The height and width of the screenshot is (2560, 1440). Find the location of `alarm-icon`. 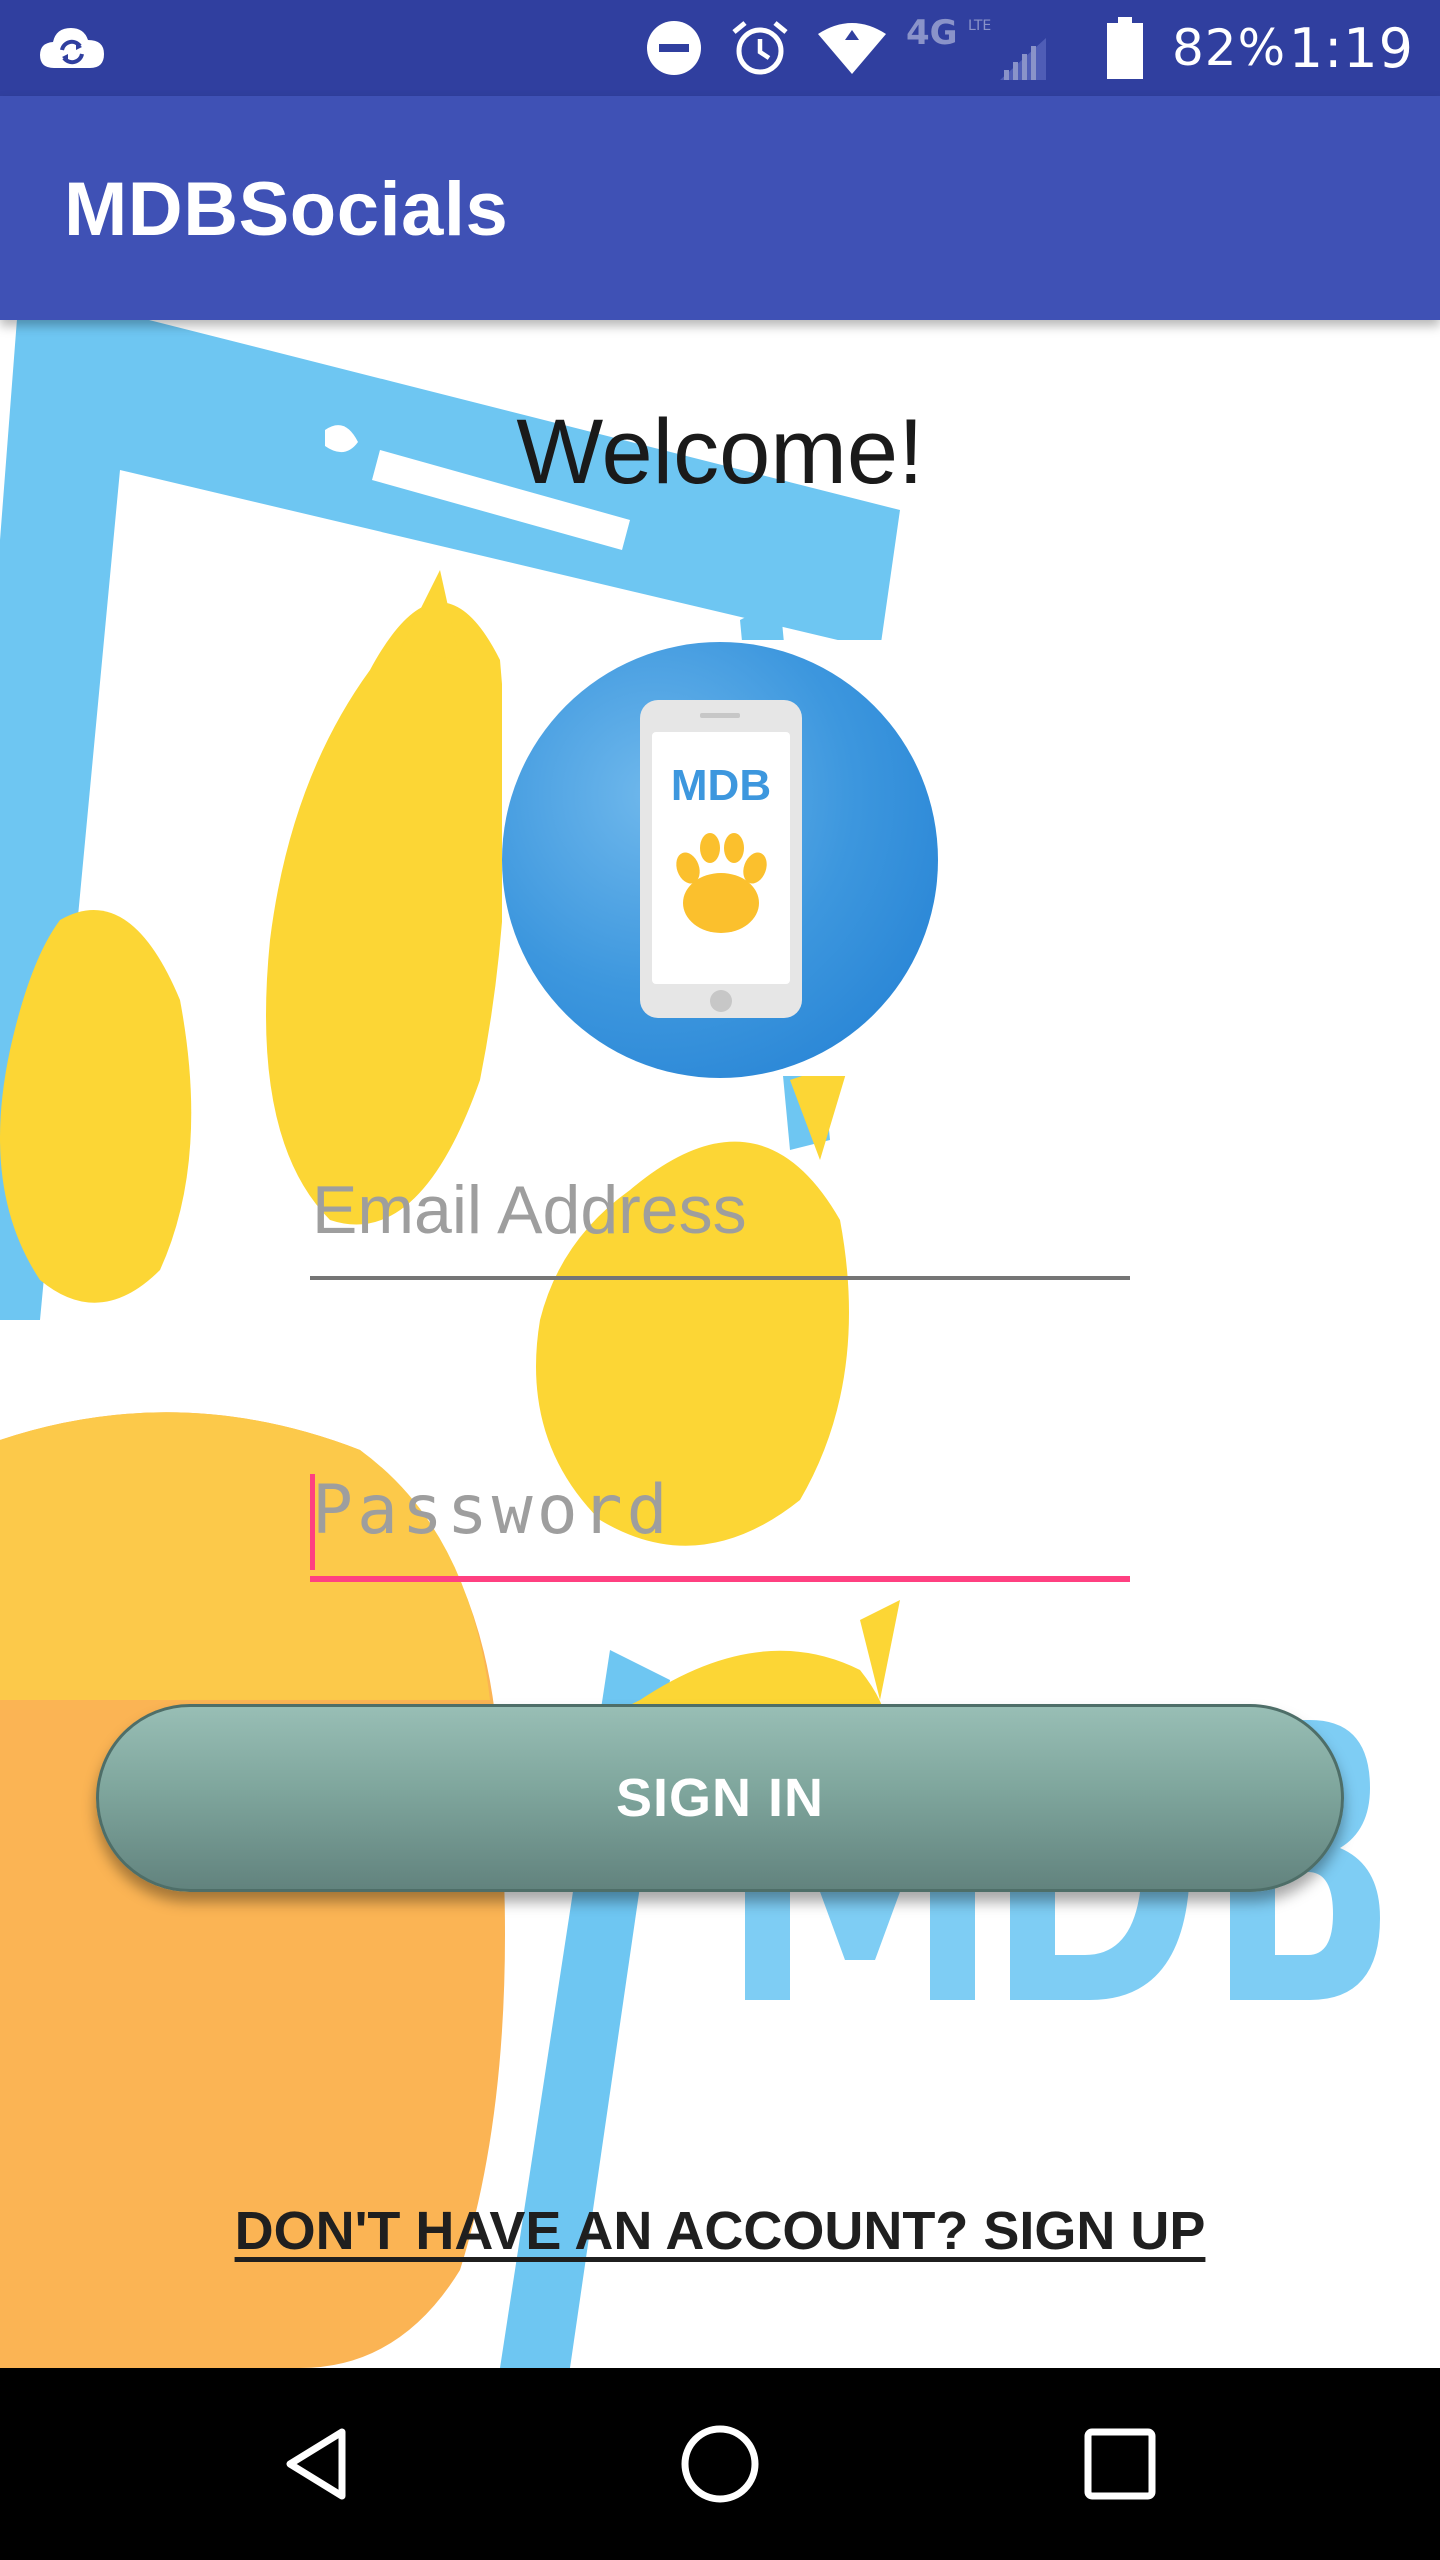

alarm-icon is located at coordinates (760, 48).